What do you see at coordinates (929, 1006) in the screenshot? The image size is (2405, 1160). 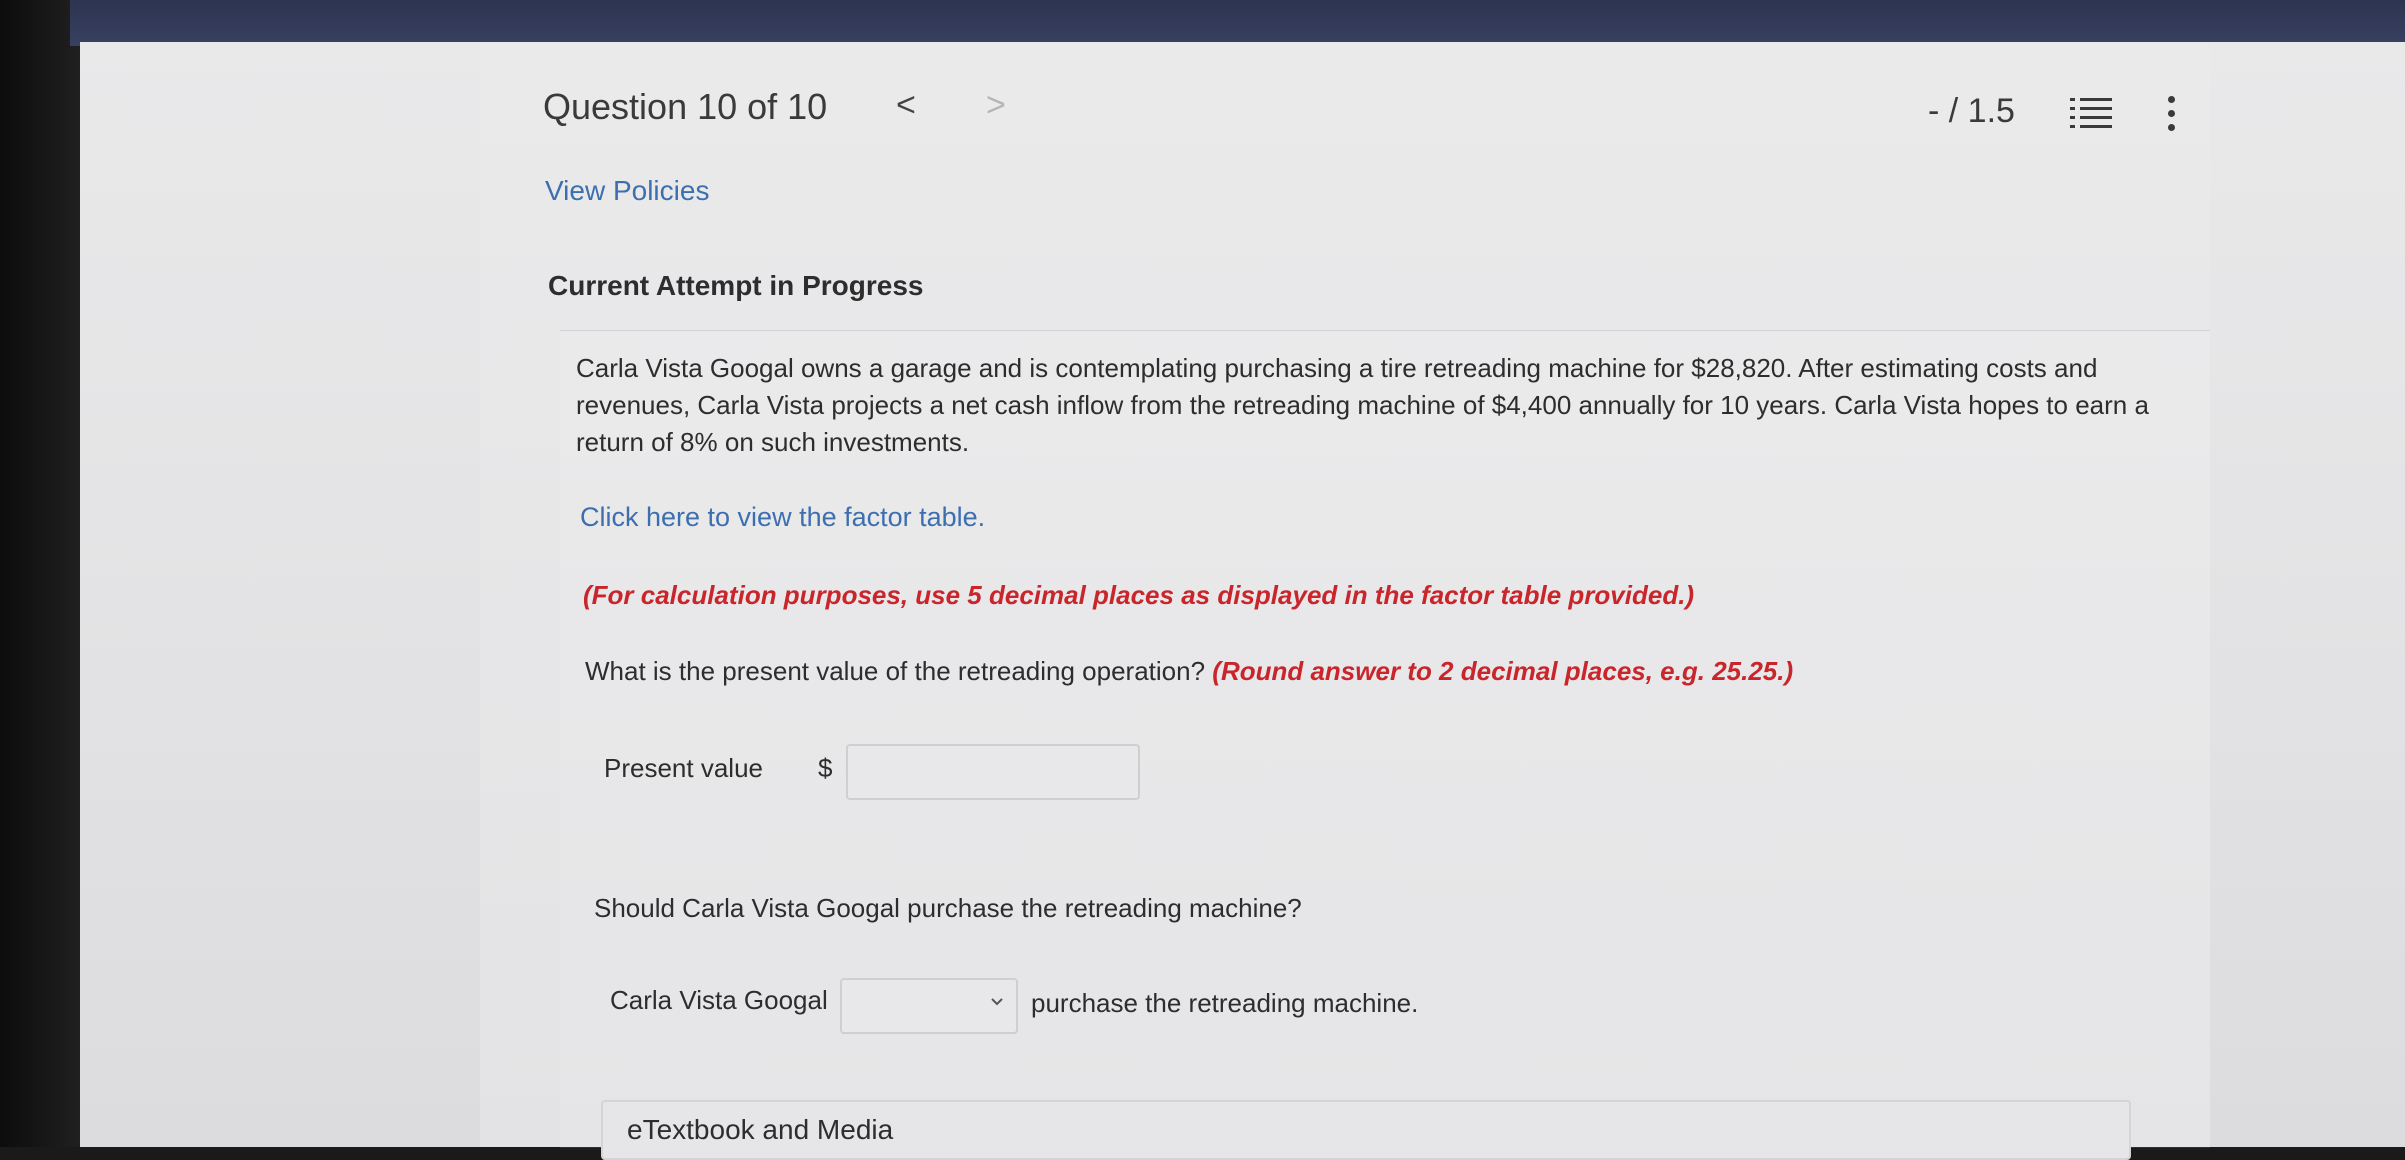 I see `purchase-decision-select` at bounding box center [929, 1006].